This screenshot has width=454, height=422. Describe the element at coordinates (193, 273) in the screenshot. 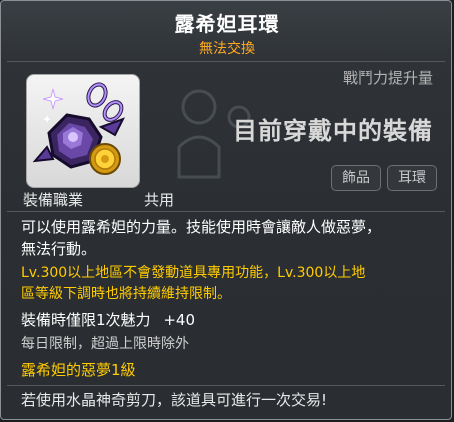

I see `restriction-line: Lv.300以上地區不會發動道具專用功能，Lv.300以上地` at that location.